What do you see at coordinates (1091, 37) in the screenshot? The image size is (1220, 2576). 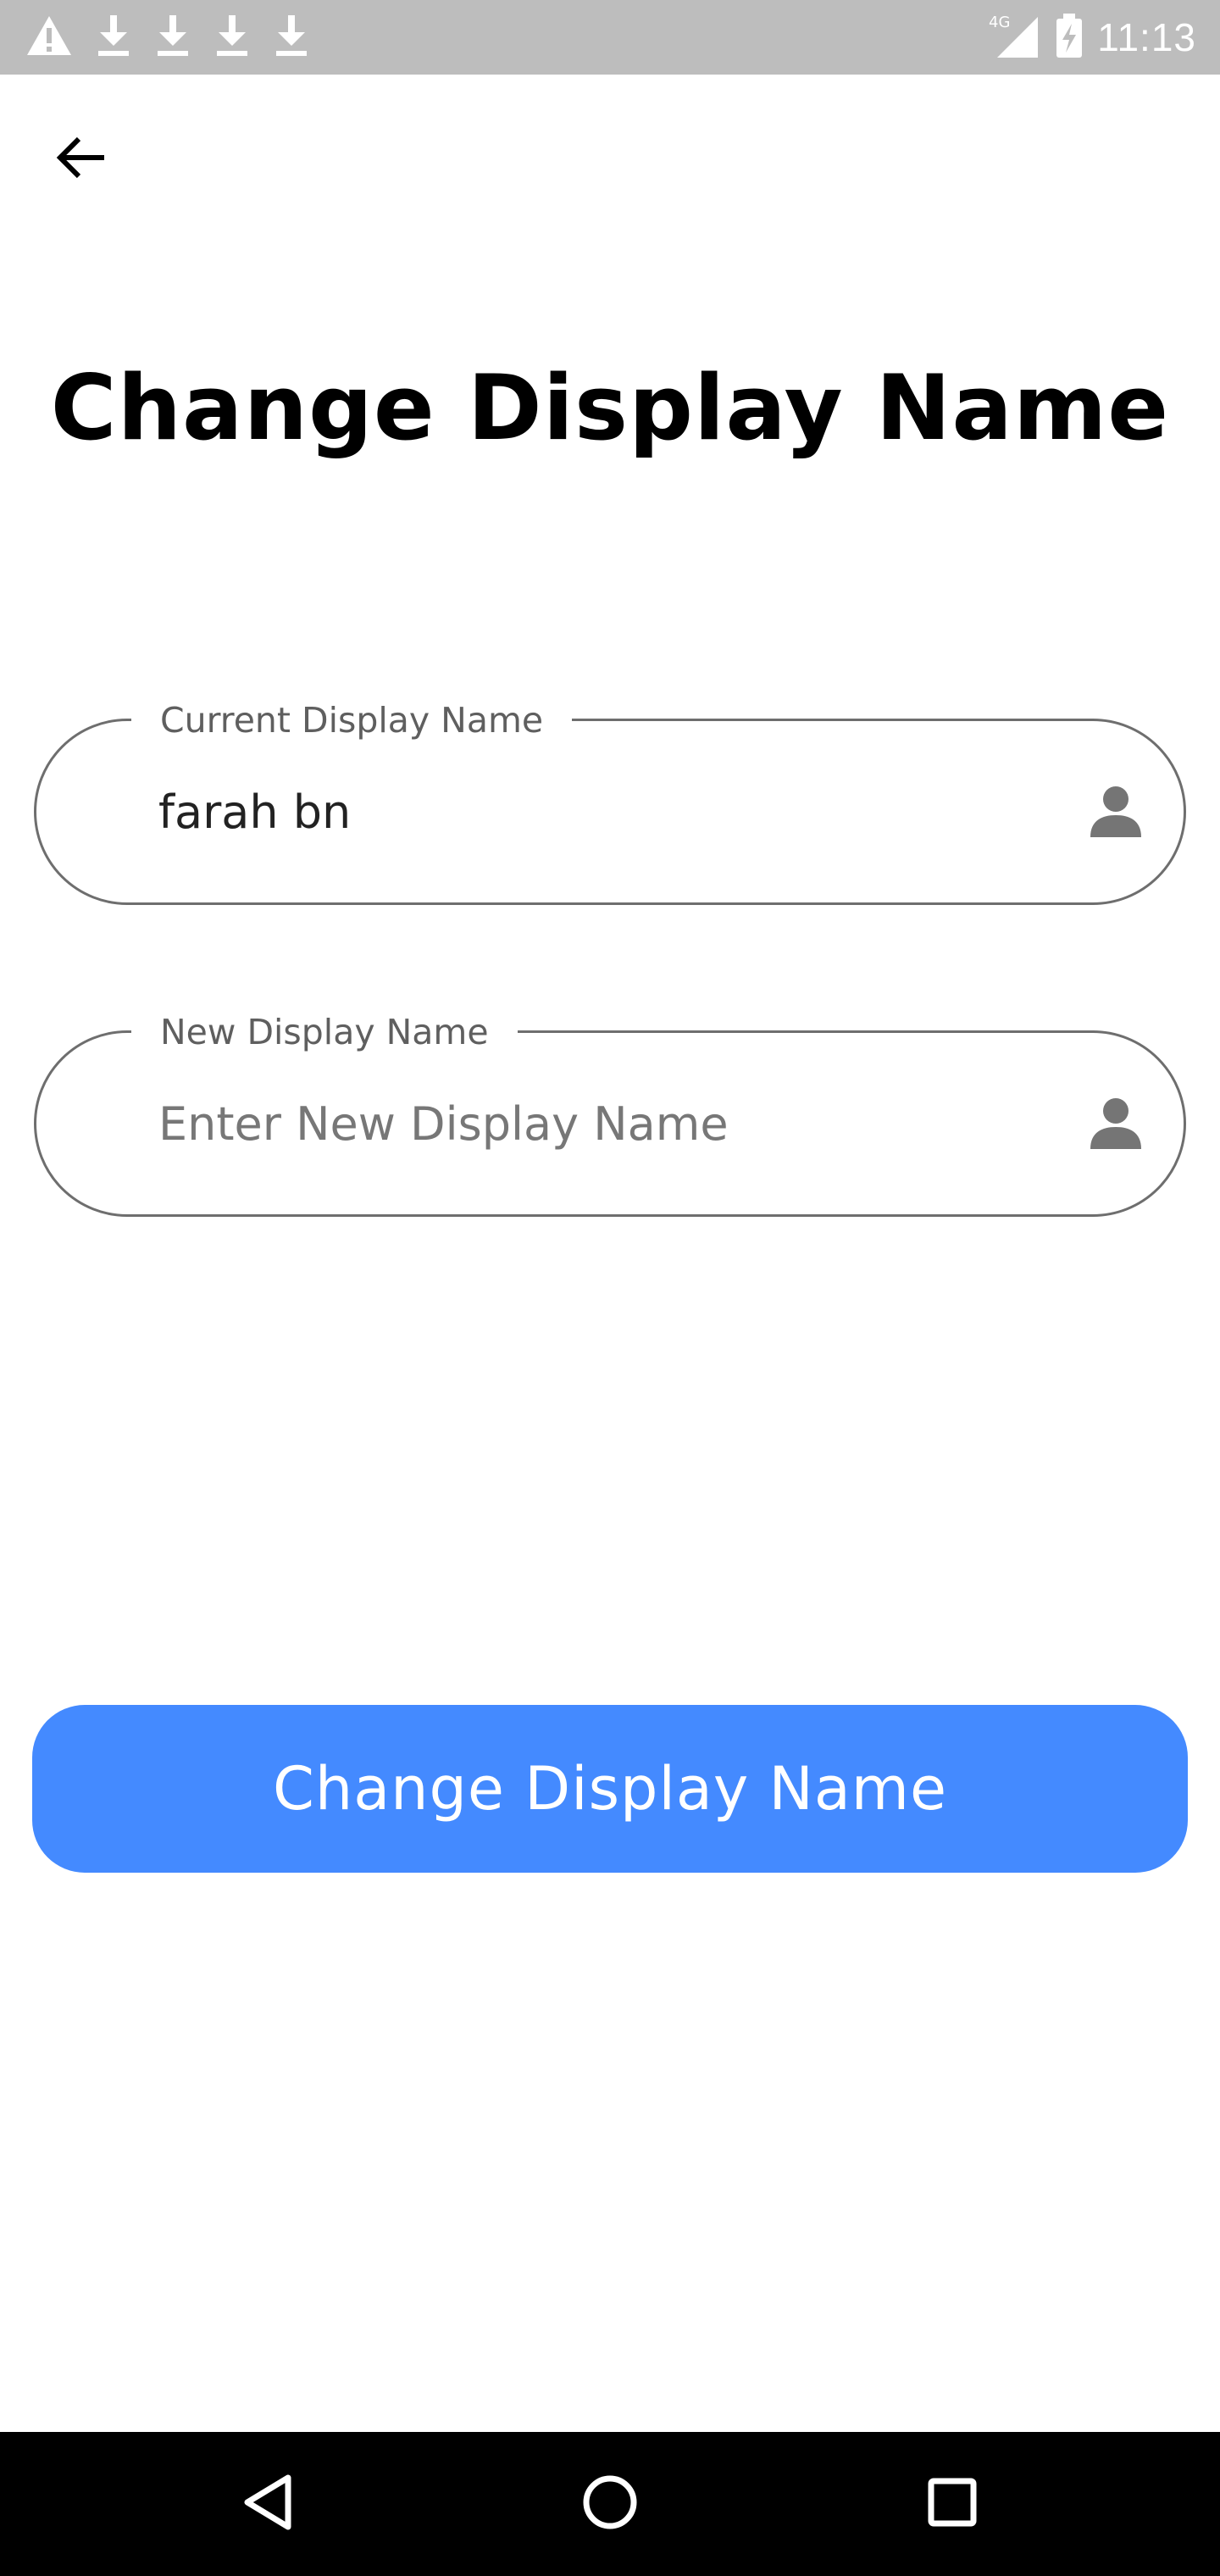 I see `status-indicators: 4G 11:13` at bounding box center [1091, 37].